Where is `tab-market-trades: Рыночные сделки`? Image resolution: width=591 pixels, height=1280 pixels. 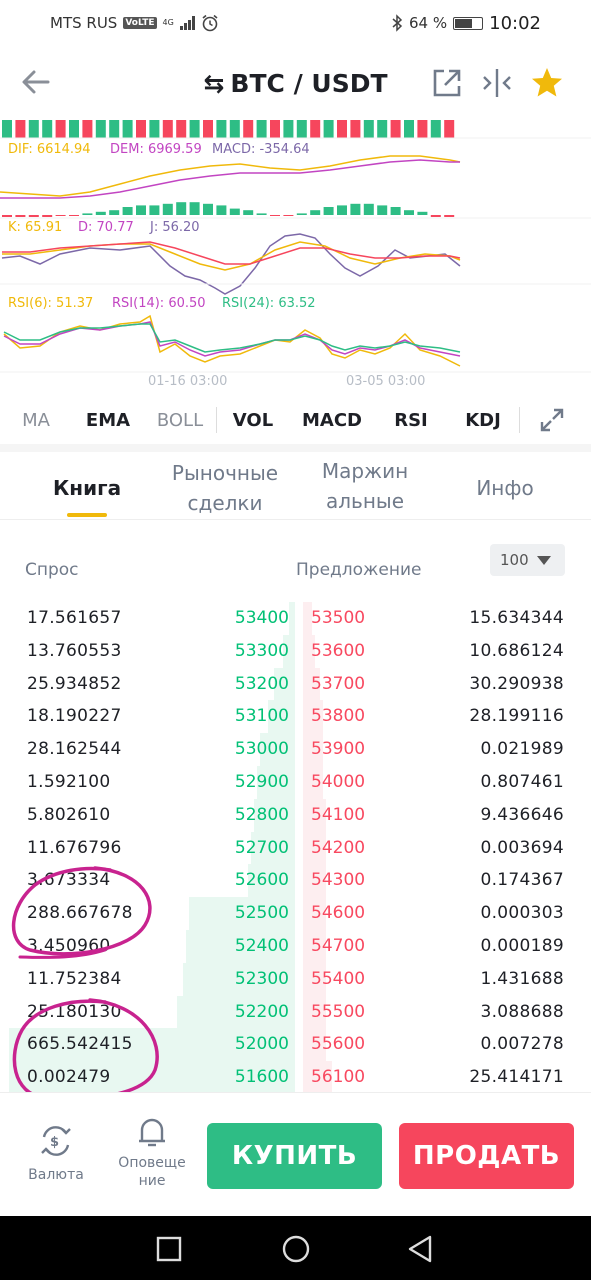
tab-market-trades: Рыночные сделки is located at coordinates (225, 488).